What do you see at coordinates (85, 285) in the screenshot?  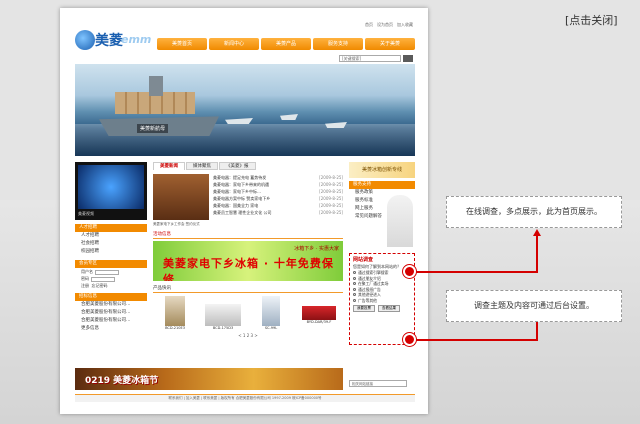 I see `register-link: 注册` at bounding box center [85, 285].